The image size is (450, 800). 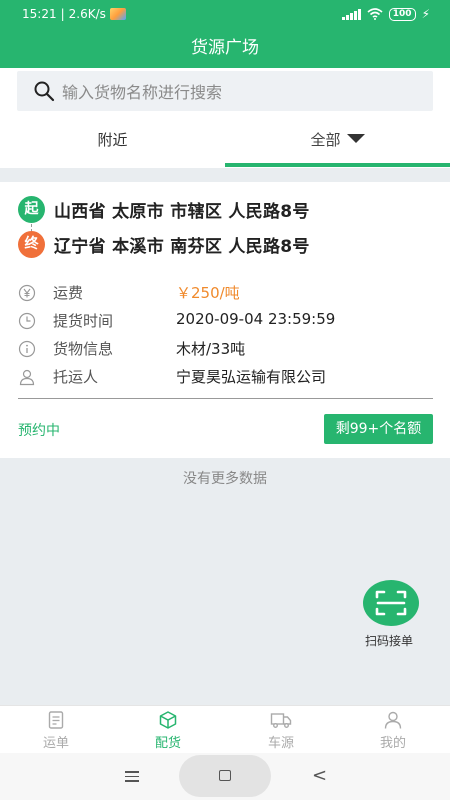 I want to click on shipper-value: 宁夏昊弘运输有限公司, so click(x=251, y=377).